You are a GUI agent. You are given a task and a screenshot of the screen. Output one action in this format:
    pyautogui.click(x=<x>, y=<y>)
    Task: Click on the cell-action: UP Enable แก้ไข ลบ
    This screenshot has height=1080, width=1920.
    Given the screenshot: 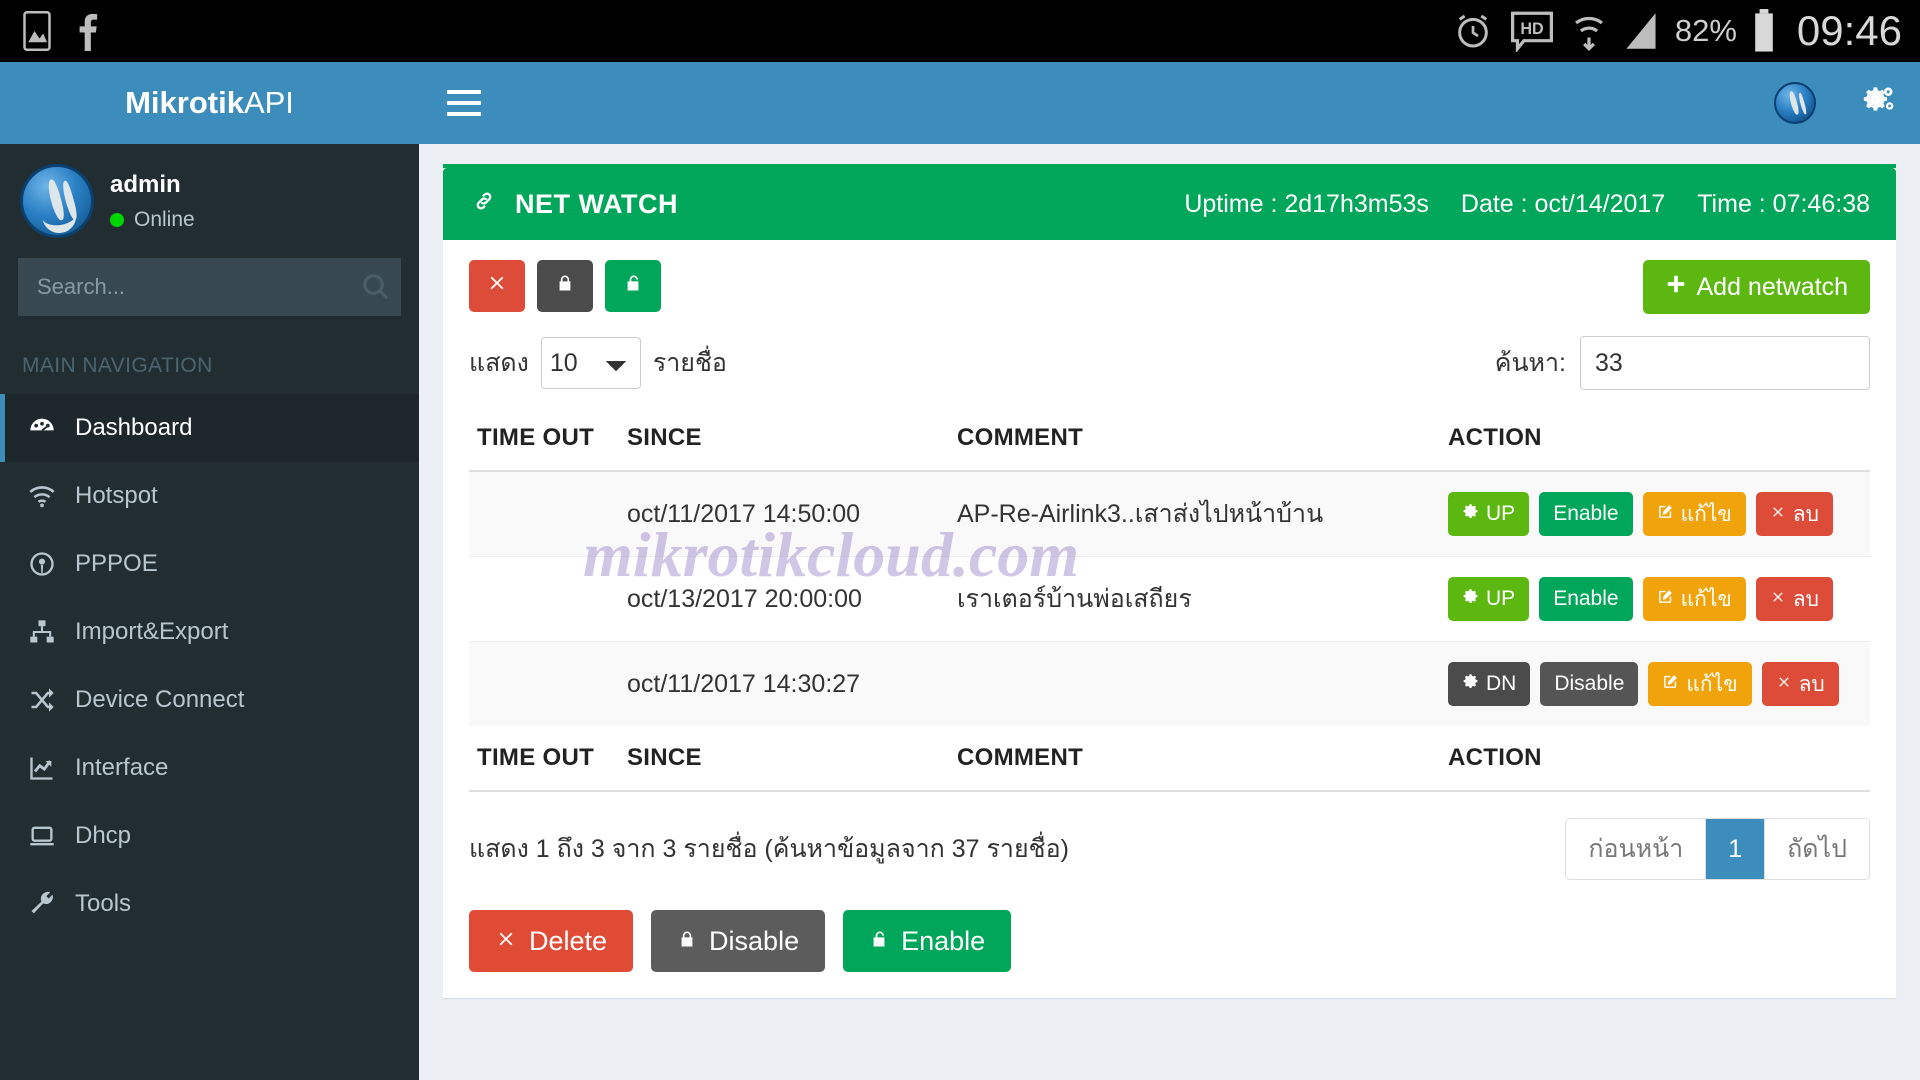 What is the action you would take?
    pyautogui.click(x=1655, y=599)
    